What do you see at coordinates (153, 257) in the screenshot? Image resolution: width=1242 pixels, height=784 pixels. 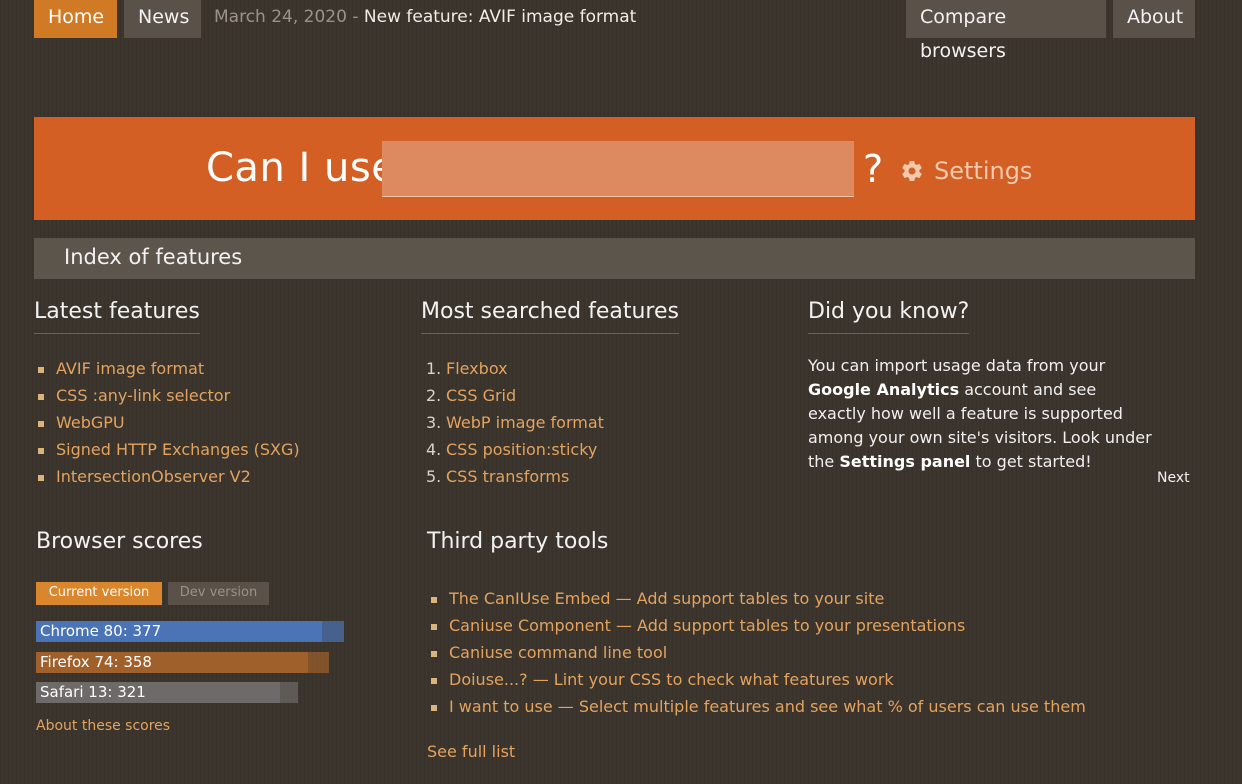 I see `index-of-features-title: Index of features` at bounding box center [153, 257].